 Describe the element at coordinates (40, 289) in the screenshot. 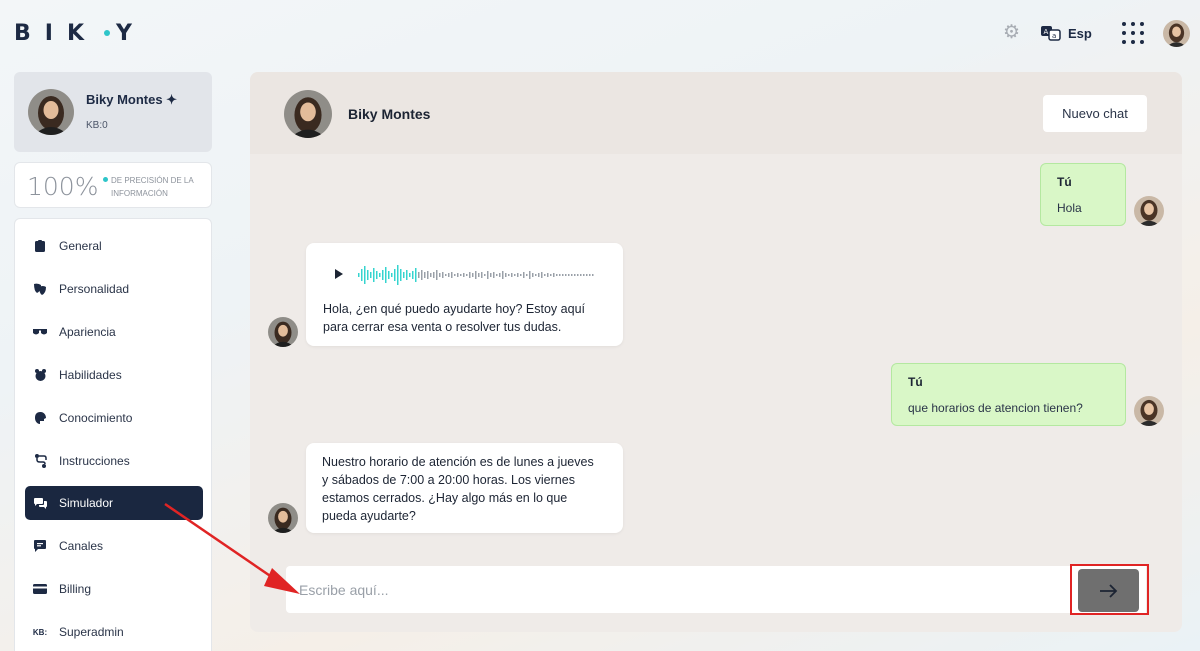

I see `masks-icon` at that location.